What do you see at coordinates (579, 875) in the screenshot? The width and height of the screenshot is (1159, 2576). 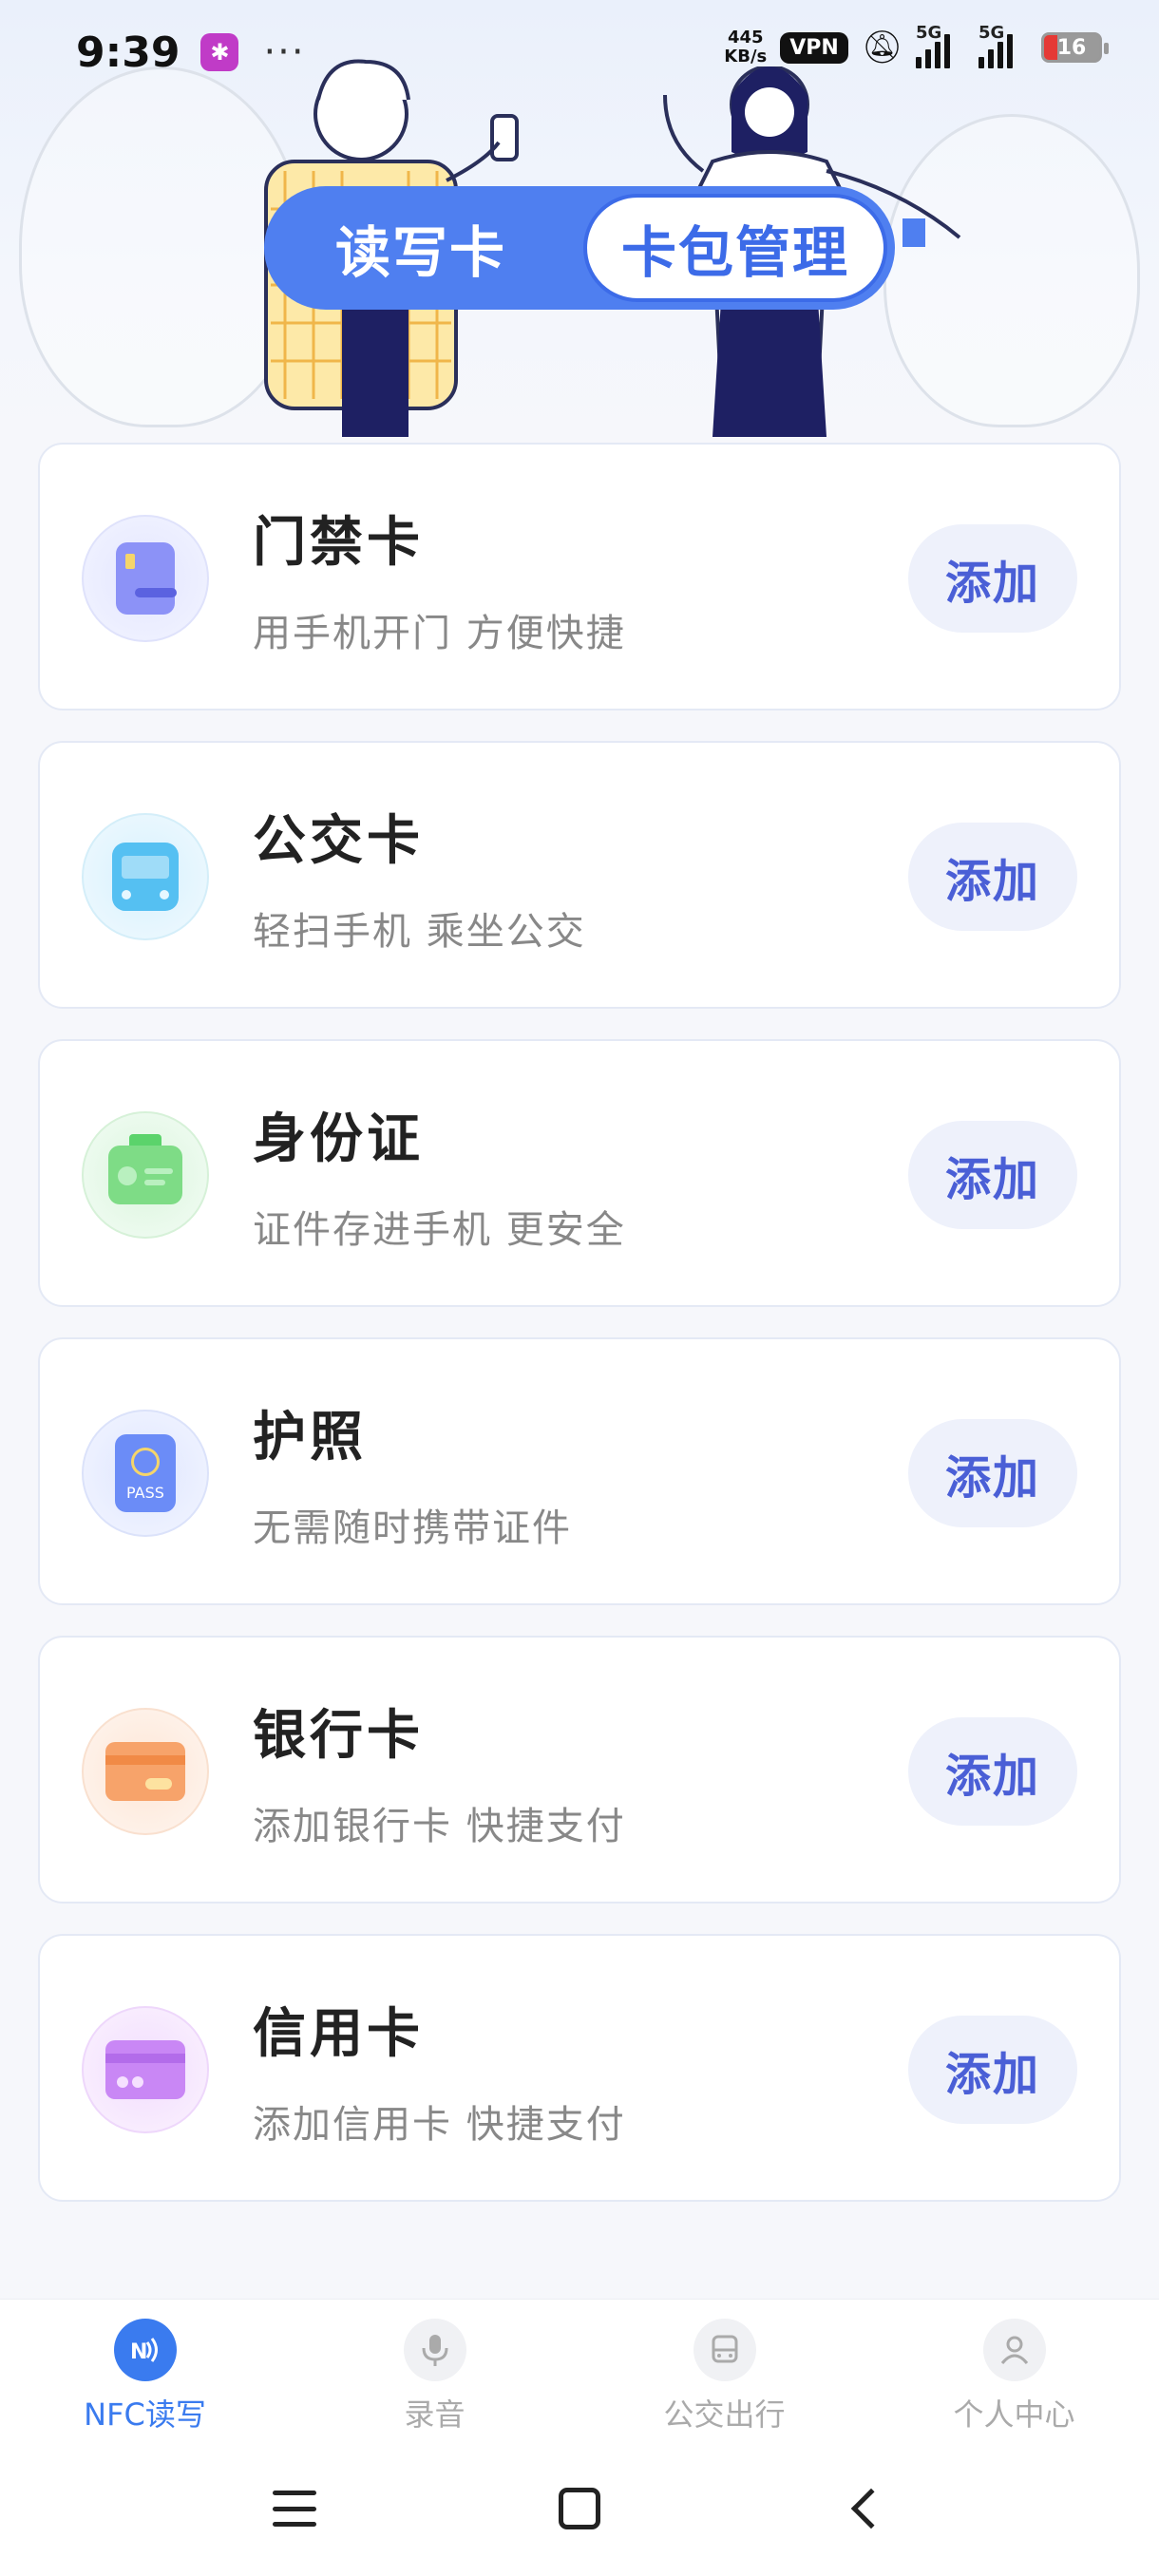 I see `card-item-bus: 公交卡 轻扫手机 乘坐公交 添加` at bounding box center [579, 875].